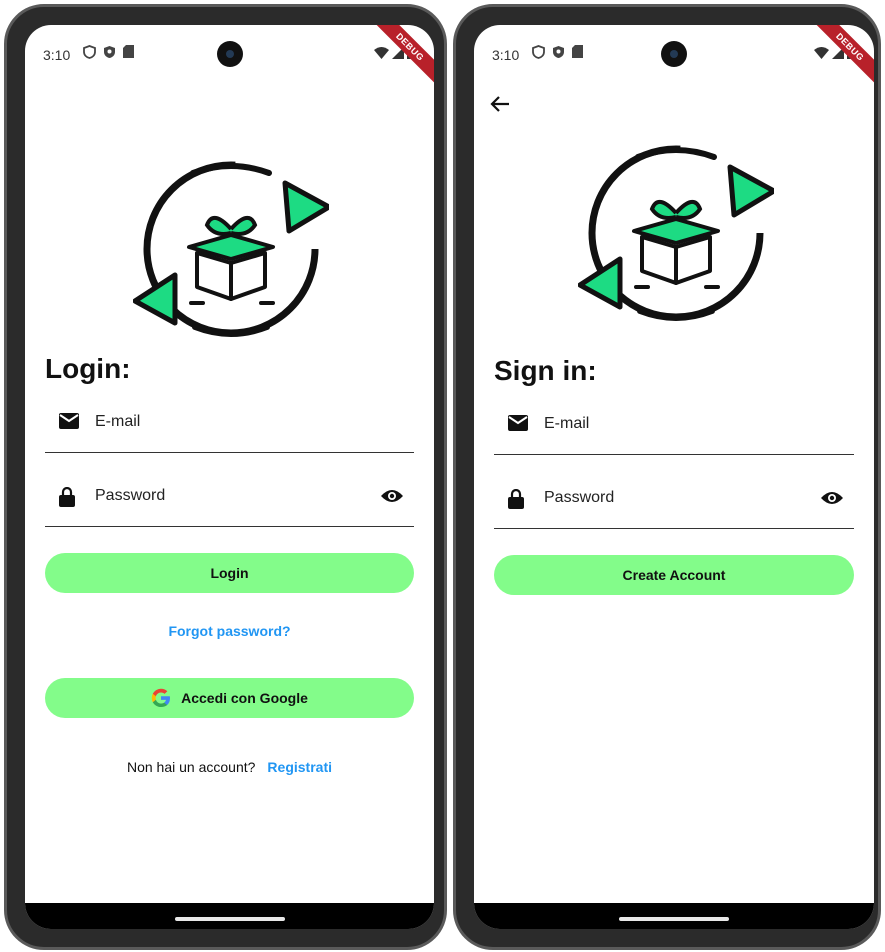 The height and width of the screenshot is (952, 885). What do you see at coordinates (161, 698) in the screenshot?
I see `google-icon` at bounding box center [161, 698].